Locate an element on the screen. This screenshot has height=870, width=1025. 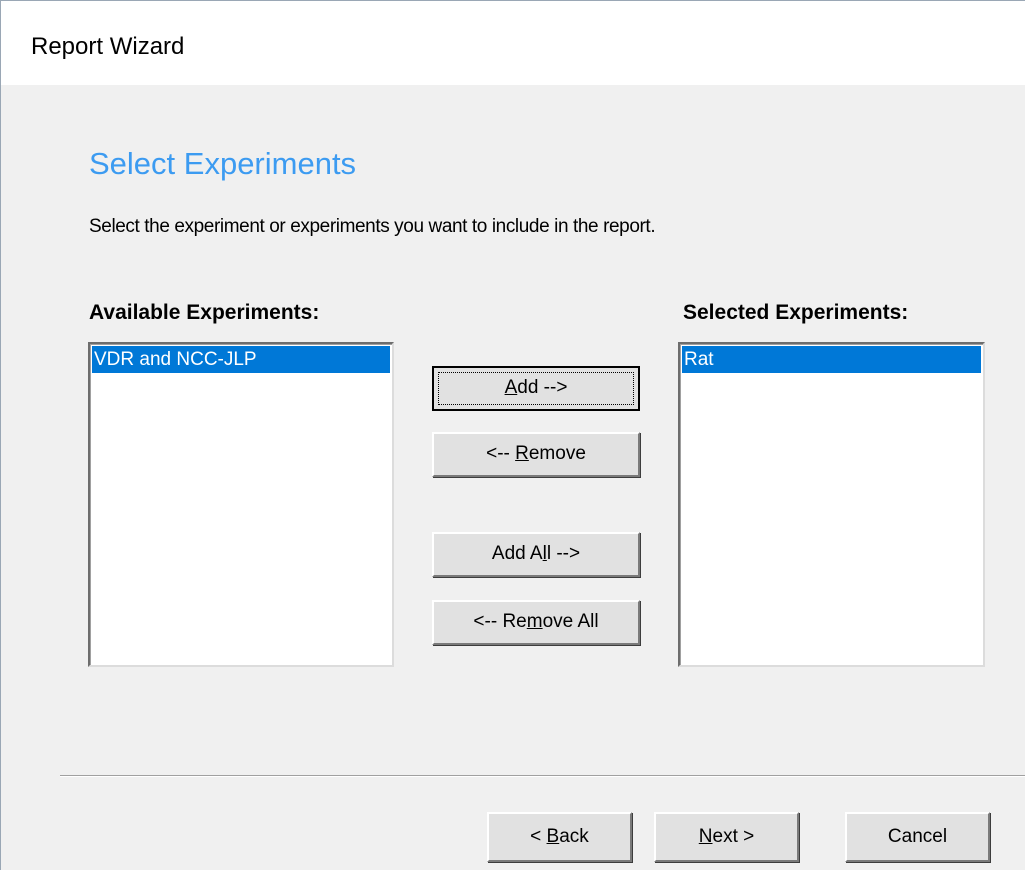
remove-all-button-label: <-- Remove All is located at coordinates (536, 621).